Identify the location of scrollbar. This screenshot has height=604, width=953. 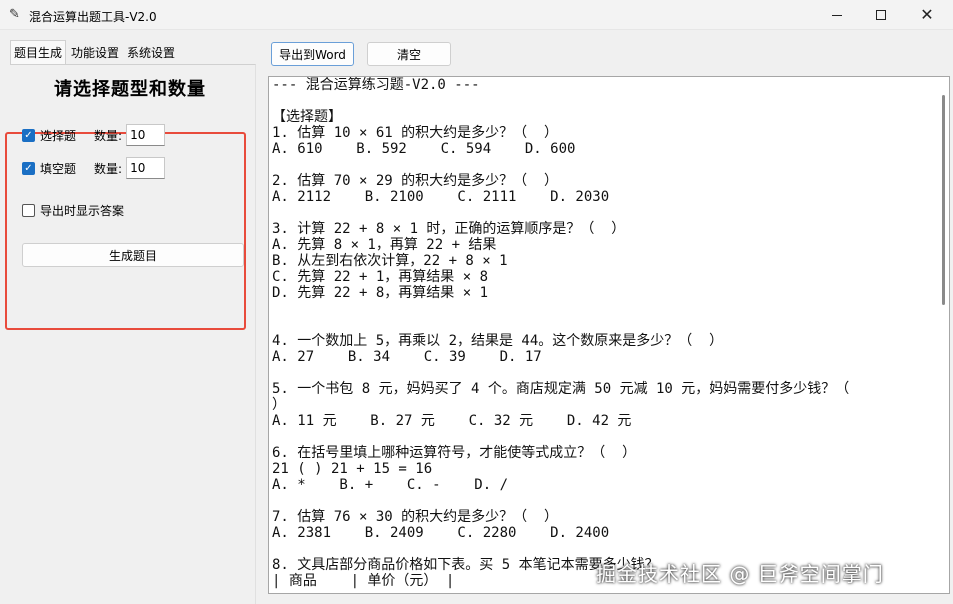
(943, 200).